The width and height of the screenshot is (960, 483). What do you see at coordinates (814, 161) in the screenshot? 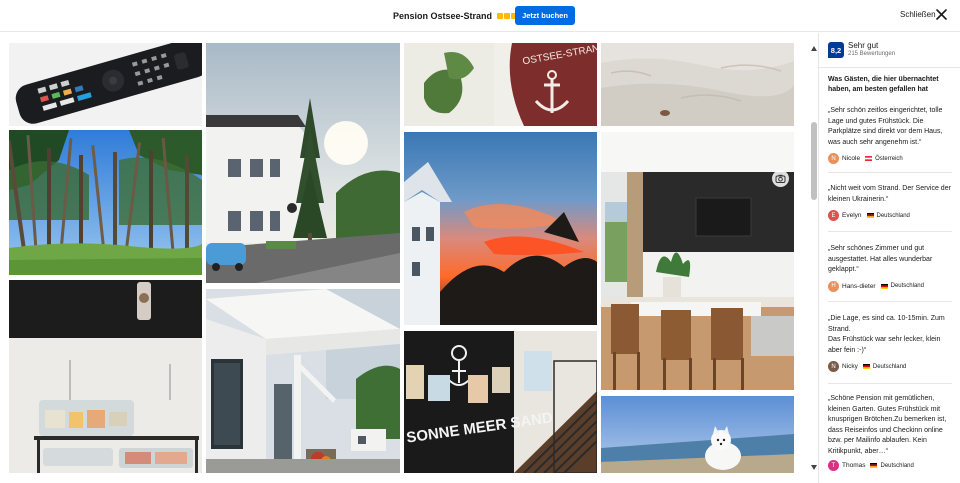
I see `gallery-scrollbar-thumb` at bounding box center [814, 161].